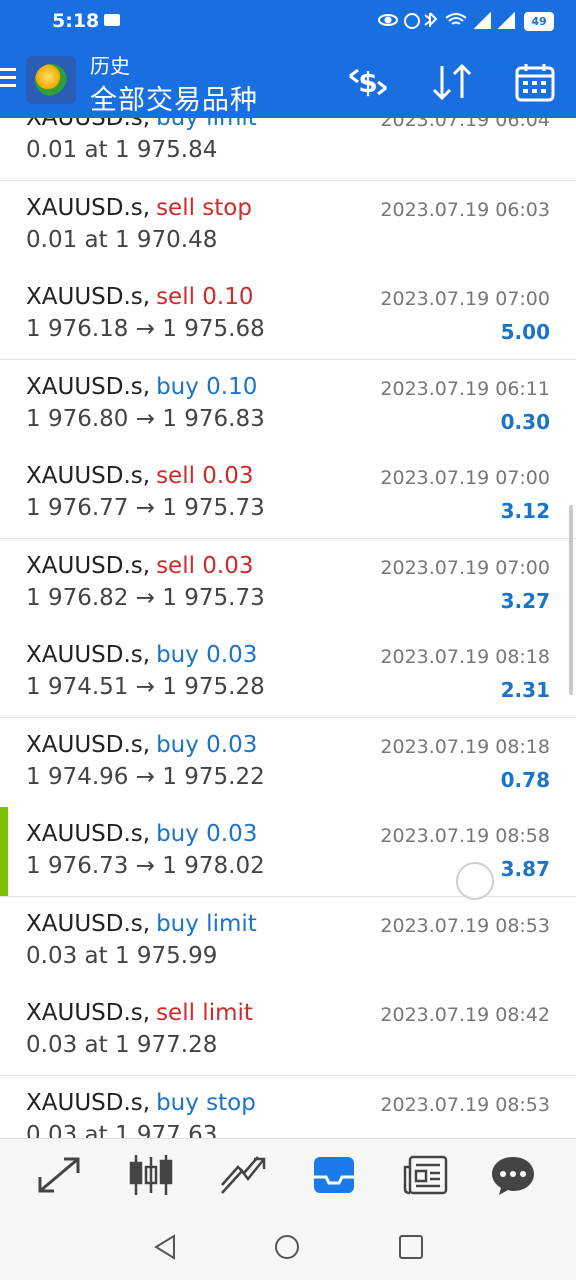 Image resolution: width=576 pixels, height=1280 pixels. I want to click on trade-icon, so click(243, 1175).